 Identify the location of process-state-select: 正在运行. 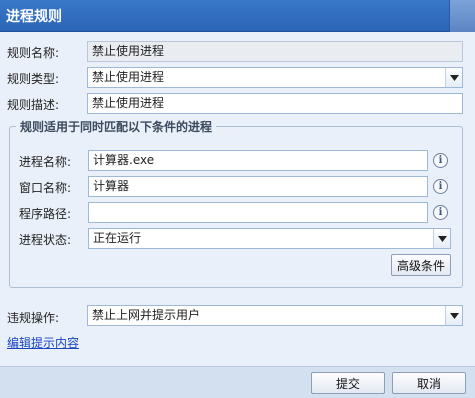
(269, 238).